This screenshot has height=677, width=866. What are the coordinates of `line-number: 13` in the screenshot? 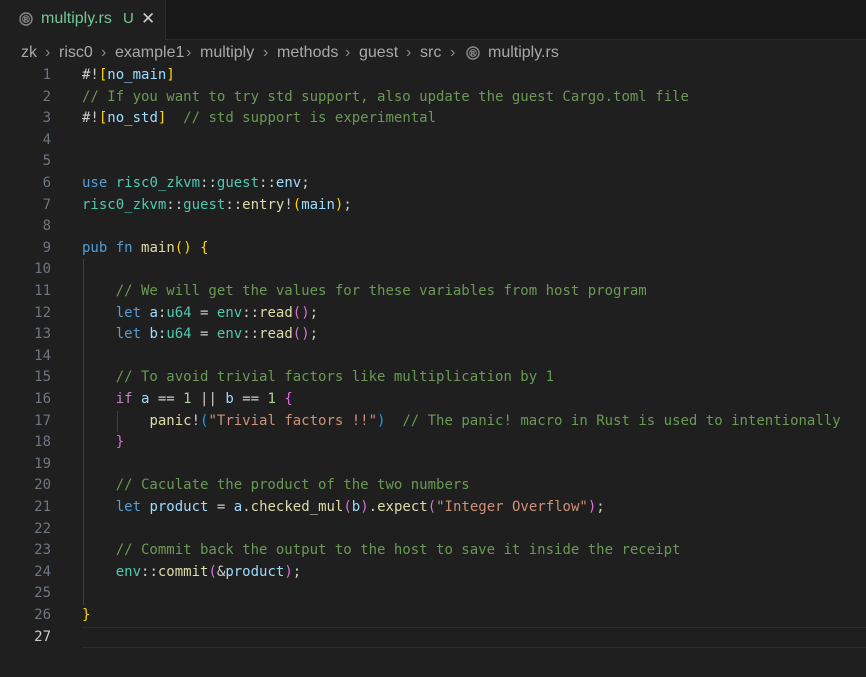 It's located at (42, 334).